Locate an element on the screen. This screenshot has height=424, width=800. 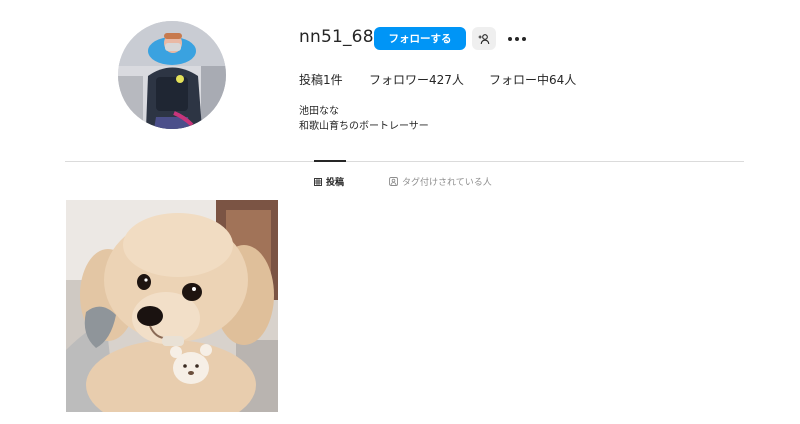
active-tab-indicator is located at coordinates (330, 161).